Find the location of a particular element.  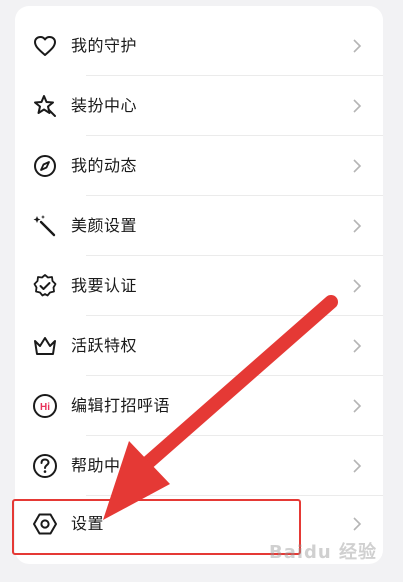

magic-wand-icon is located at coordinates (45, 226).